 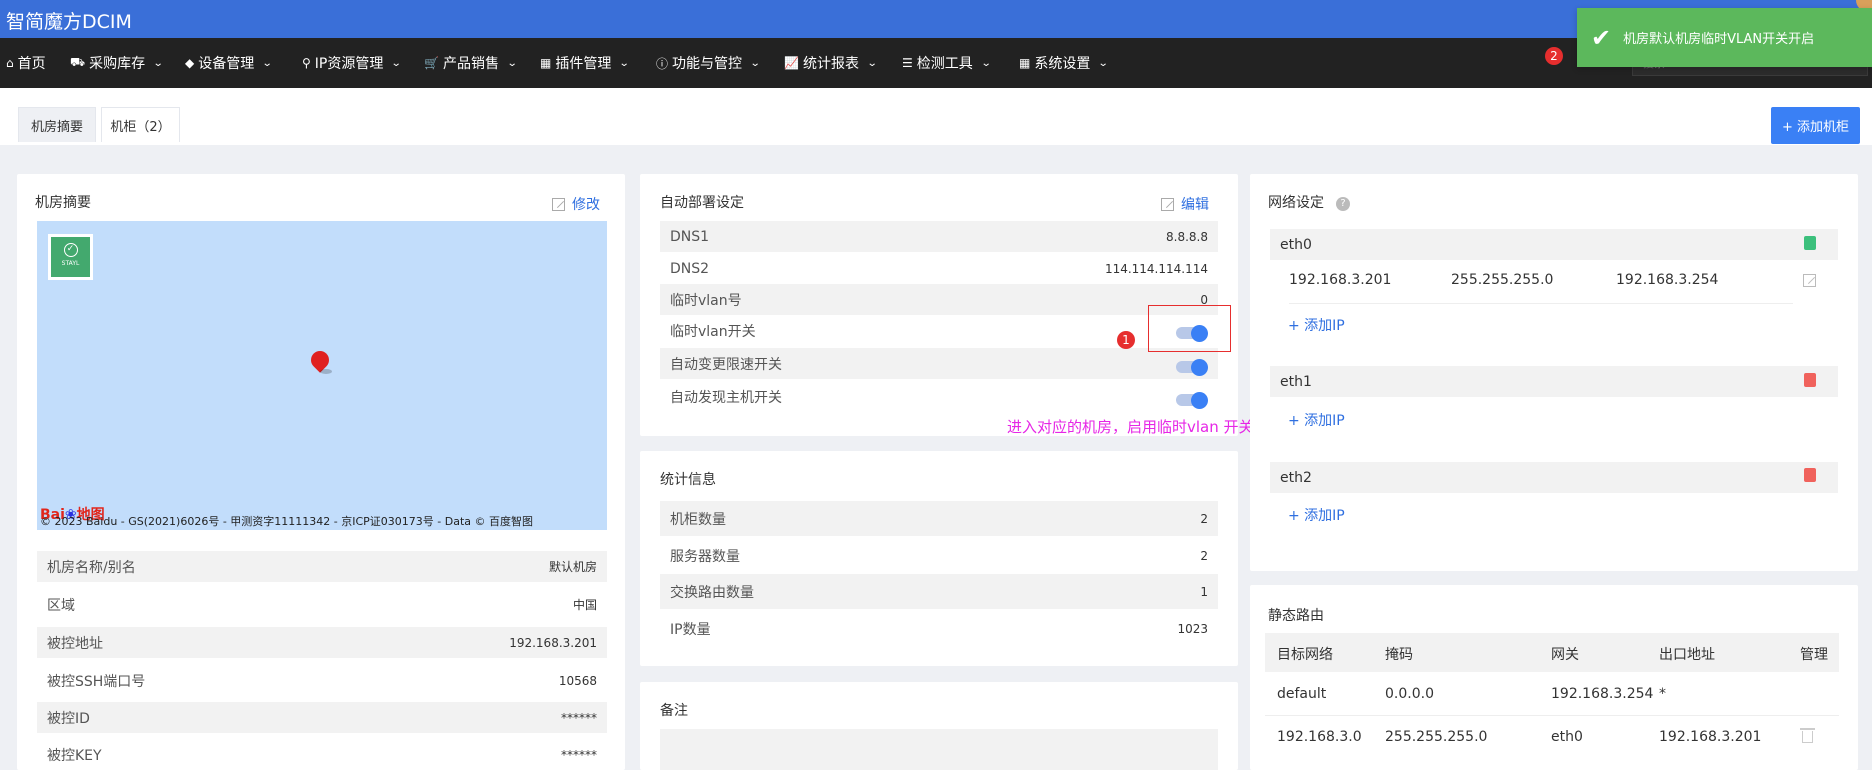 I want to click on nav-item-purchase: ⛟ 采购库存 ⌄, so click(x=117, y=63).